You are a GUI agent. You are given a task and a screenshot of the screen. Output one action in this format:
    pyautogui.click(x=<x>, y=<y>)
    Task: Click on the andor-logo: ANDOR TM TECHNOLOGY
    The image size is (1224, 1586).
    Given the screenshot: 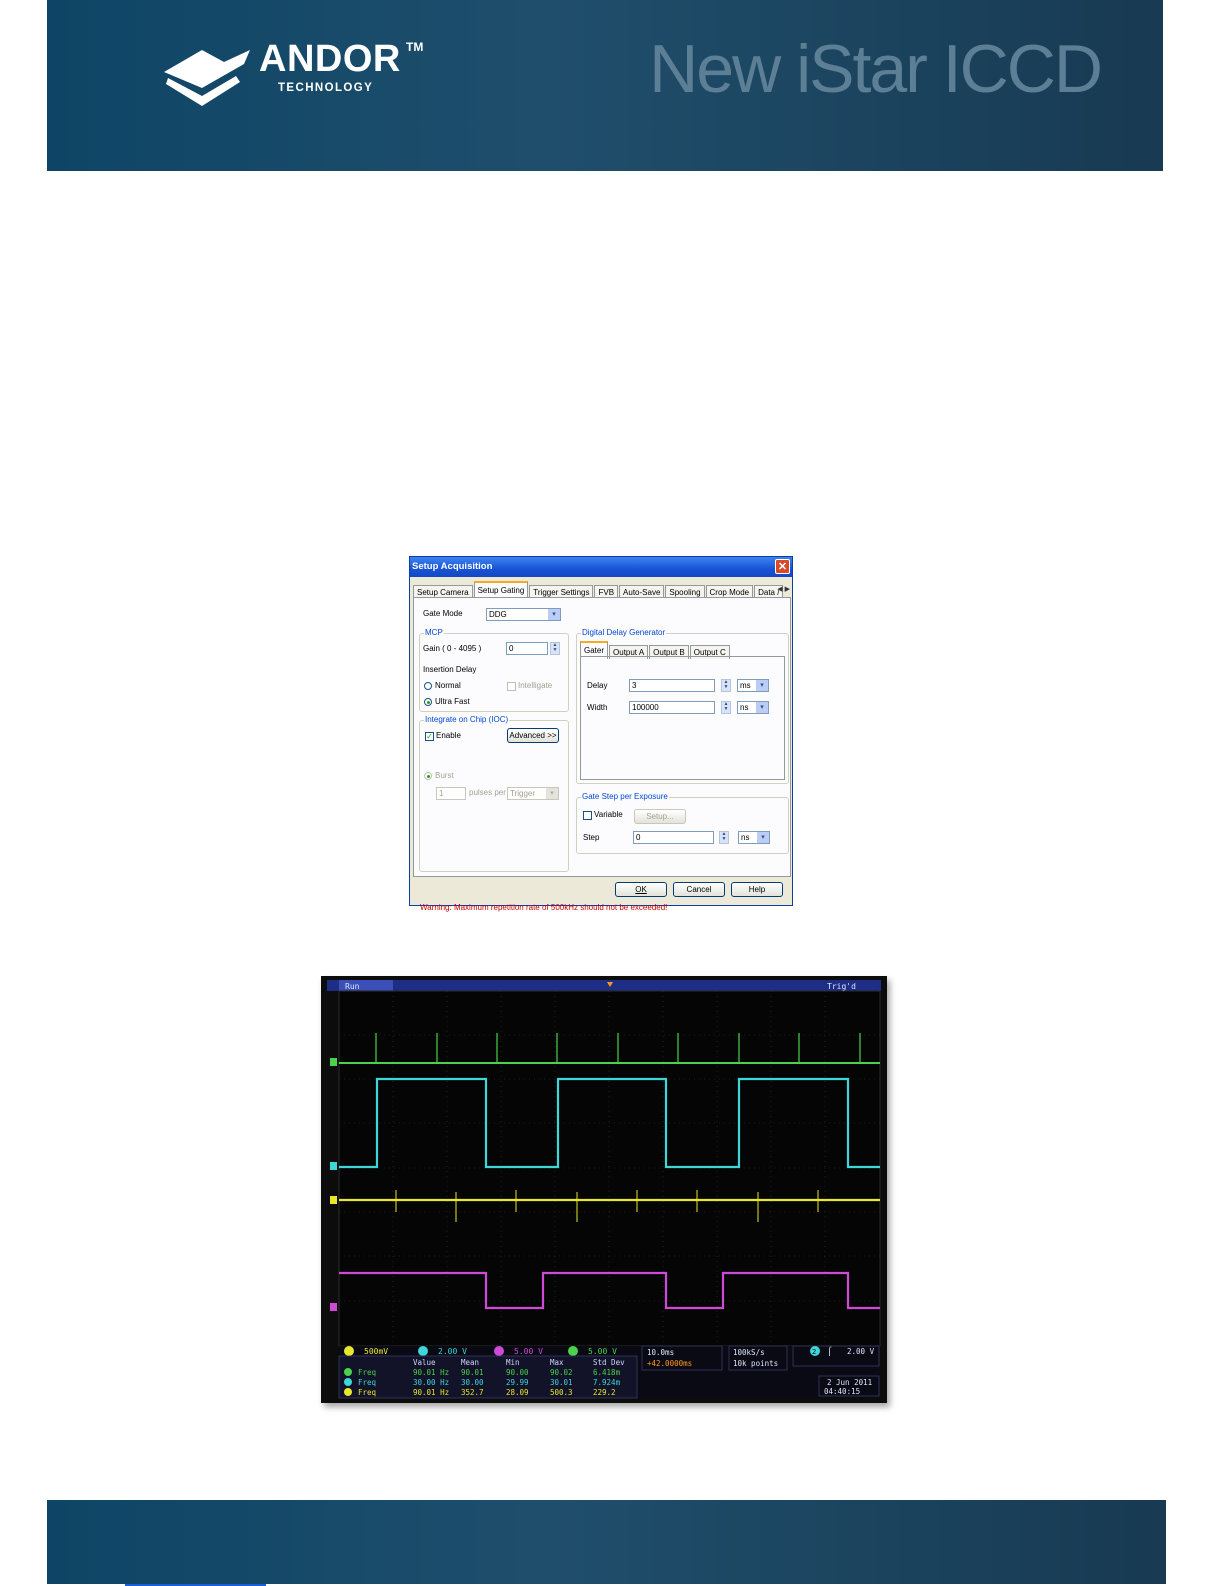 What is the action you would take?
    pyautogui.click(x=297, y=73)
    